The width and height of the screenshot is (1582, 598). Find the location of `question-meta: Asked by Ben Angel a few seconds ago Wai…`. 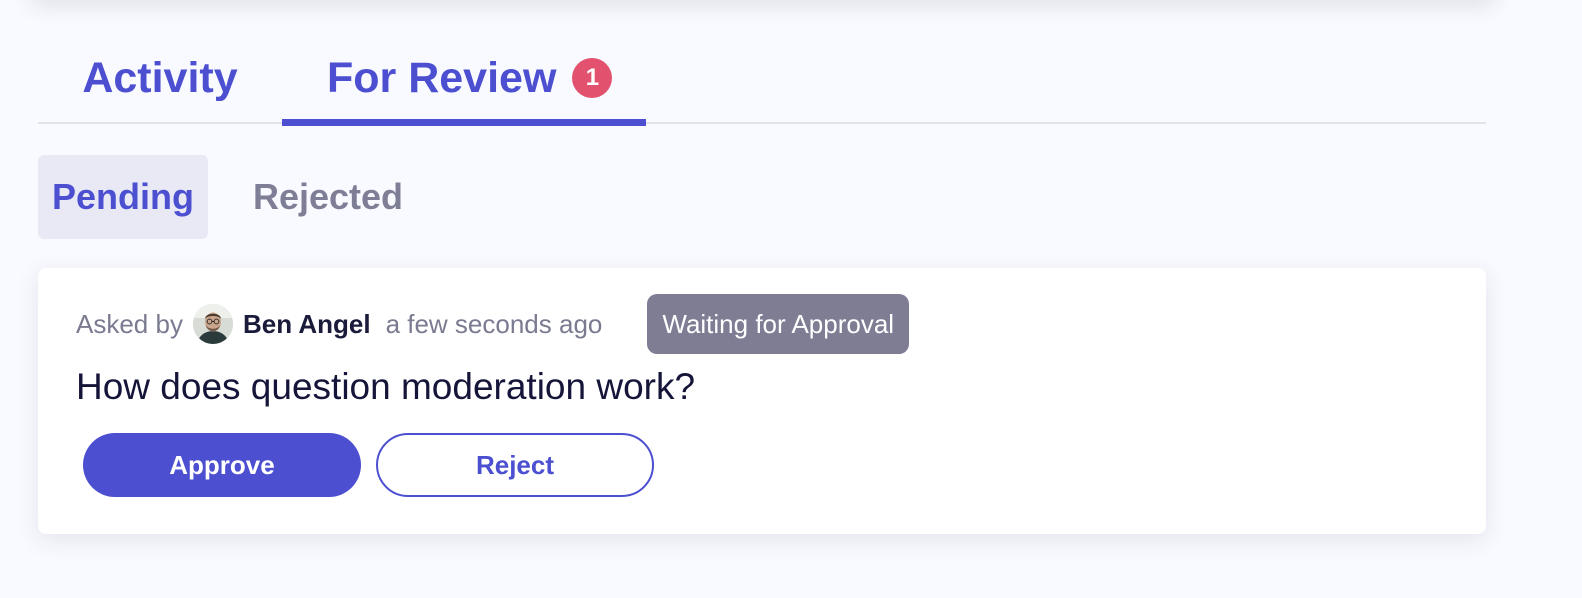

question-meta: Asked by Ben Angel a few seconds ago Wai… is located at coordinates (493, 324).